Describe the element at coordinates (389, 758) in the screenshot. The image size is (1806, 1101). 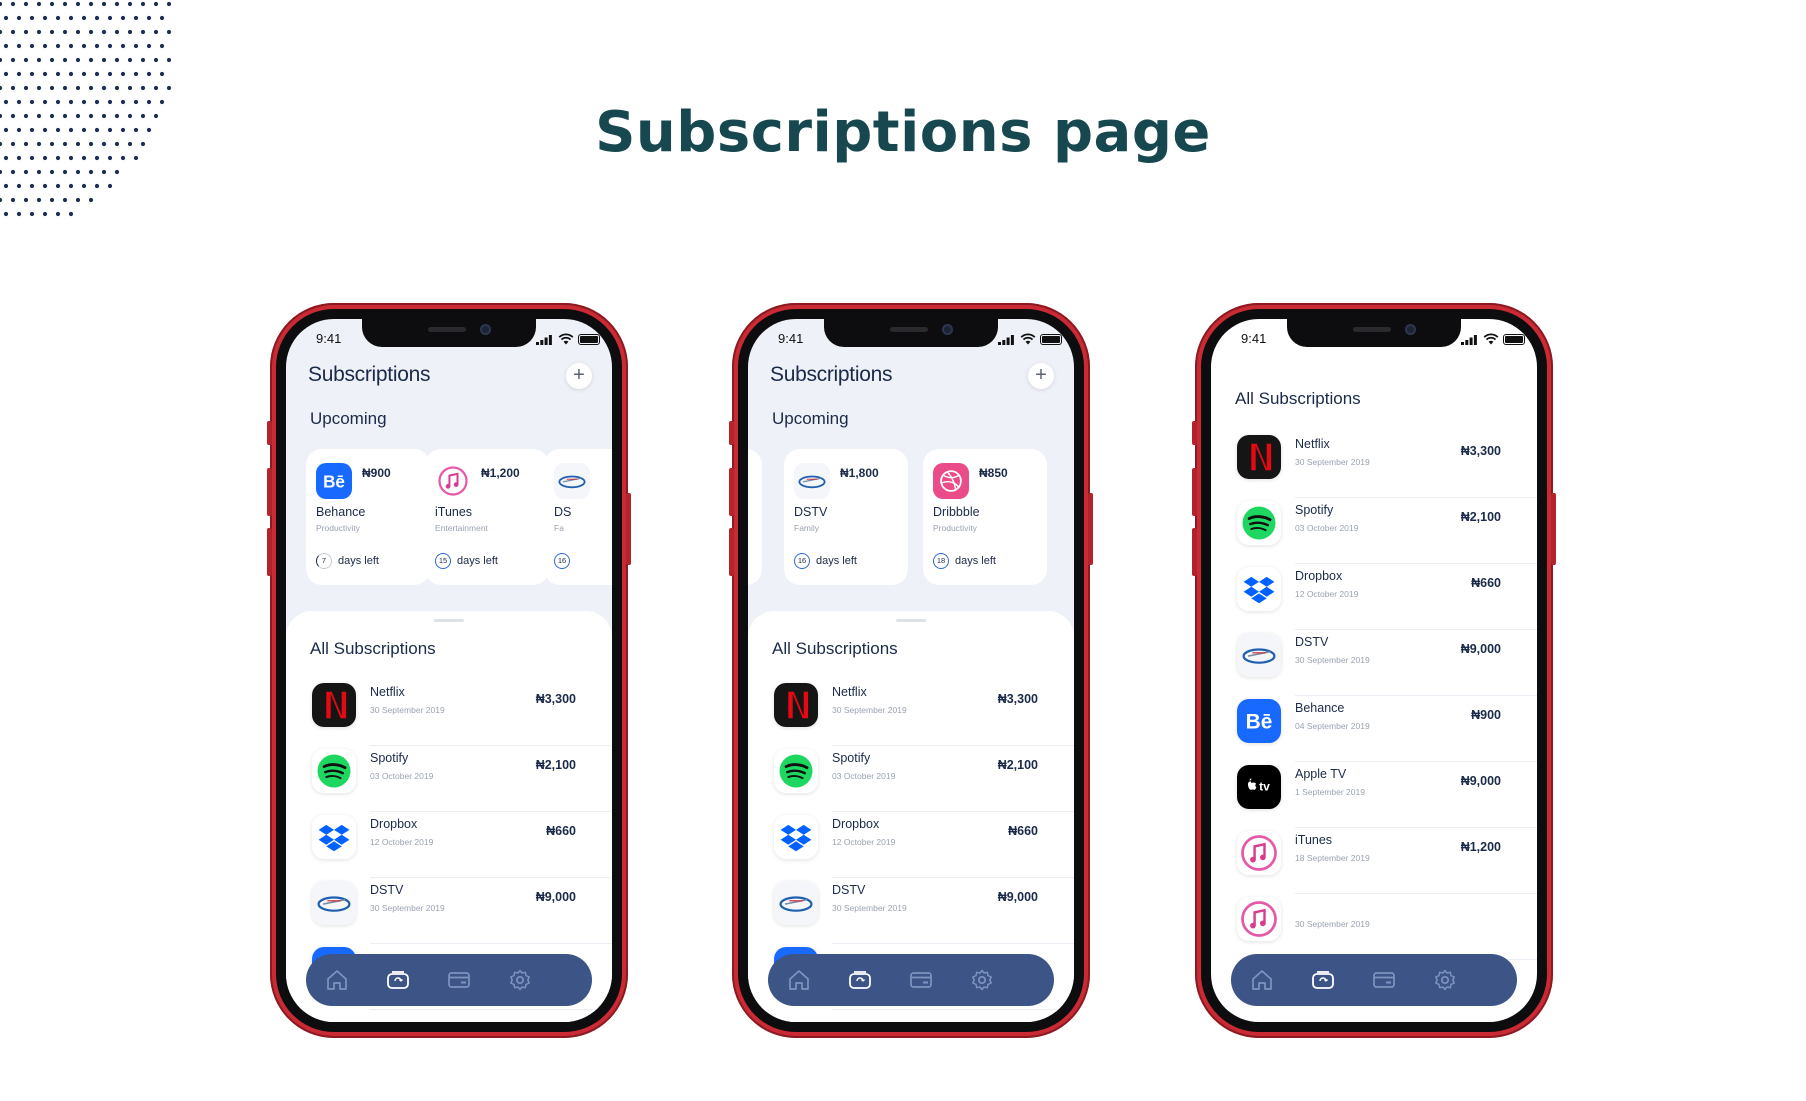
I see `subscription-name: Spotify` at that location.